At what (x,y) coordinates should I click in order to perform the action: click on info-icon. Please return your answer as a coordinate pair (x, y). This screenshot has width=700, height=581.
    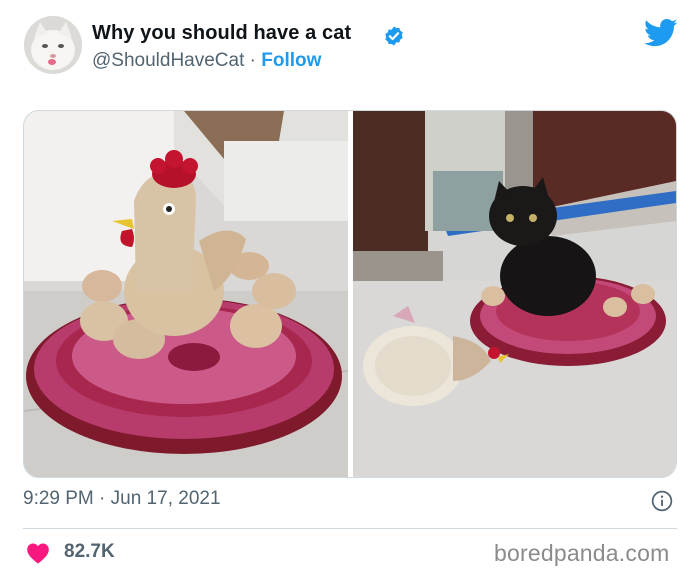
    Looking at the image, I should click on (662, 501).